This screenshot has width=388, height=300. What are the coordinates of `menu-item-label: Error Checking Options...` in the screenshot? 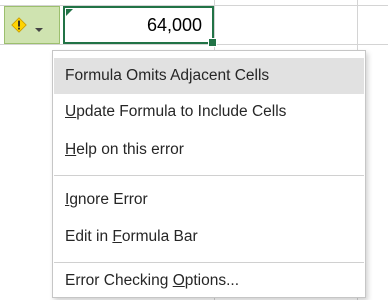 It's located at (152, 280).